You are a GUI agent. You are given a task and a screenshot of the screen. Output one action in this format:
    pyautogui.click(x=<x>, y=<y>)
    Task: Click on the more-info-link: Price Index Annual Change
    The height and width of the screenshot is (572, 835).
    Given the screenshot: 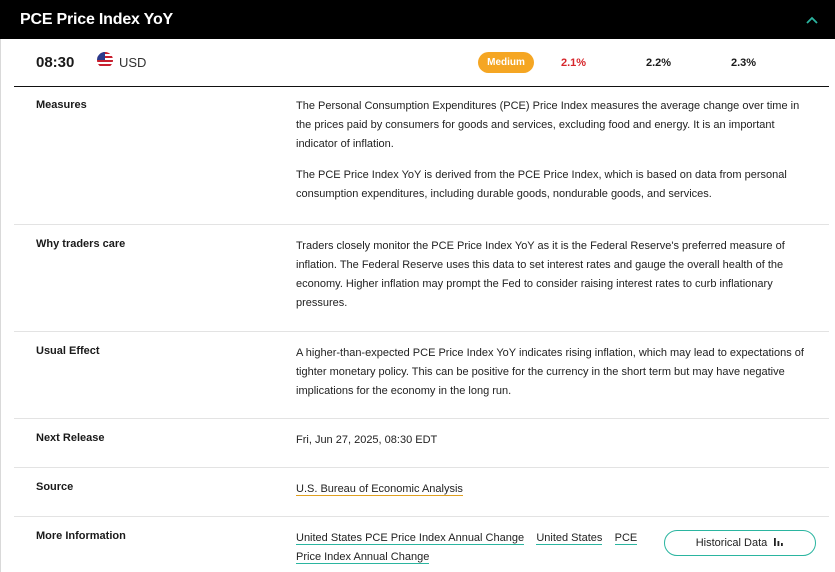 What is the action you would take?
    pyautogui.click(x=363, y=557)
    